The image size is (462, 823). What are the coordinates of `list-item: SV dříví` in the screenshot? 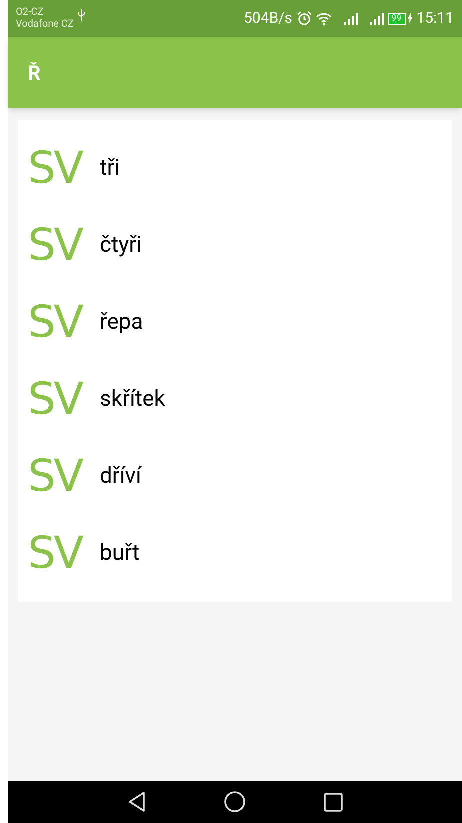 It's located at (235, 476).